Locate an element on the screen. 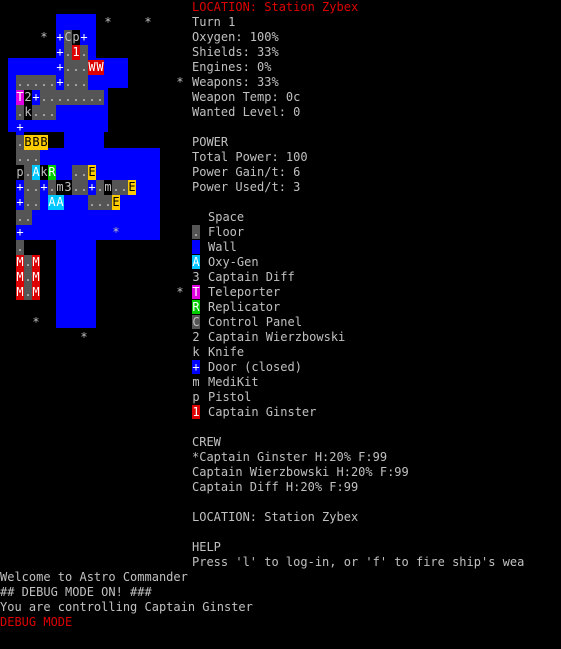  legend-row: . Floor is located at coordinates (218, 232).